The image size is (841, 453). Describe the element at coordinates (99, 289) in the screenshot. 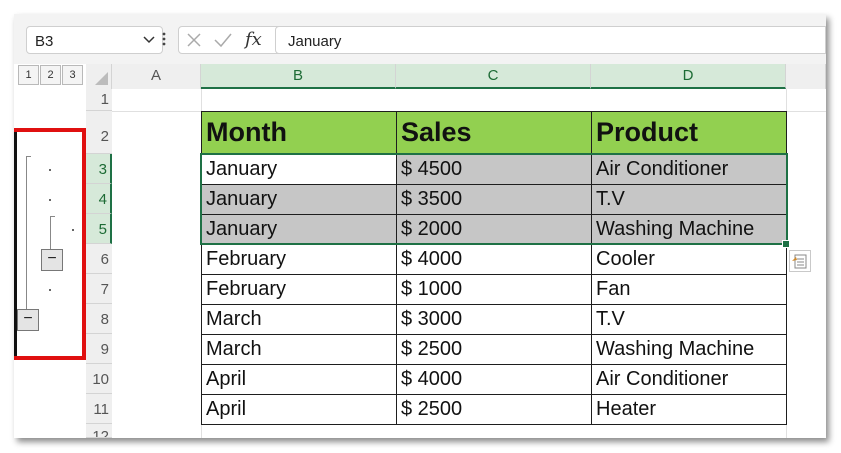

I see `row-header-7: 7` at that location.